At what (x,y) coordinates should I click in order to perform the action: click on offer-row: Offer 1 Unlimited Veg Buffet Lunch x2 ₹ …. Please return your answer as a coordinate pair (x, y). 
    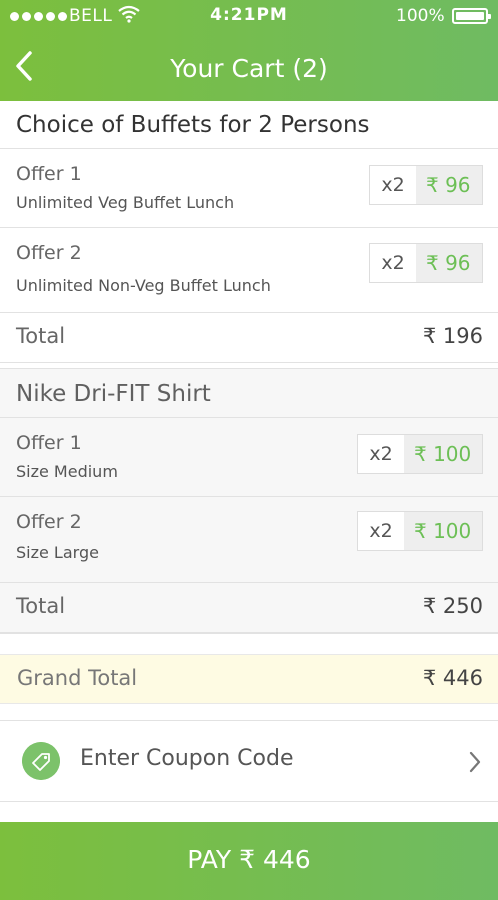
    Looking at the image, I should click on (249, 188).